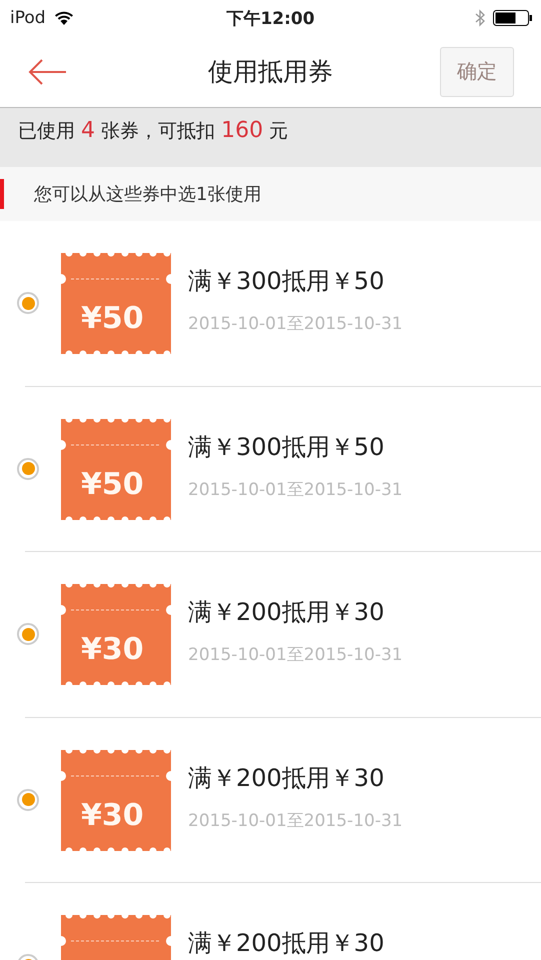 This screenshot has width=541, height=960. I want to click on back-arrow-icon, so click(48, 71).